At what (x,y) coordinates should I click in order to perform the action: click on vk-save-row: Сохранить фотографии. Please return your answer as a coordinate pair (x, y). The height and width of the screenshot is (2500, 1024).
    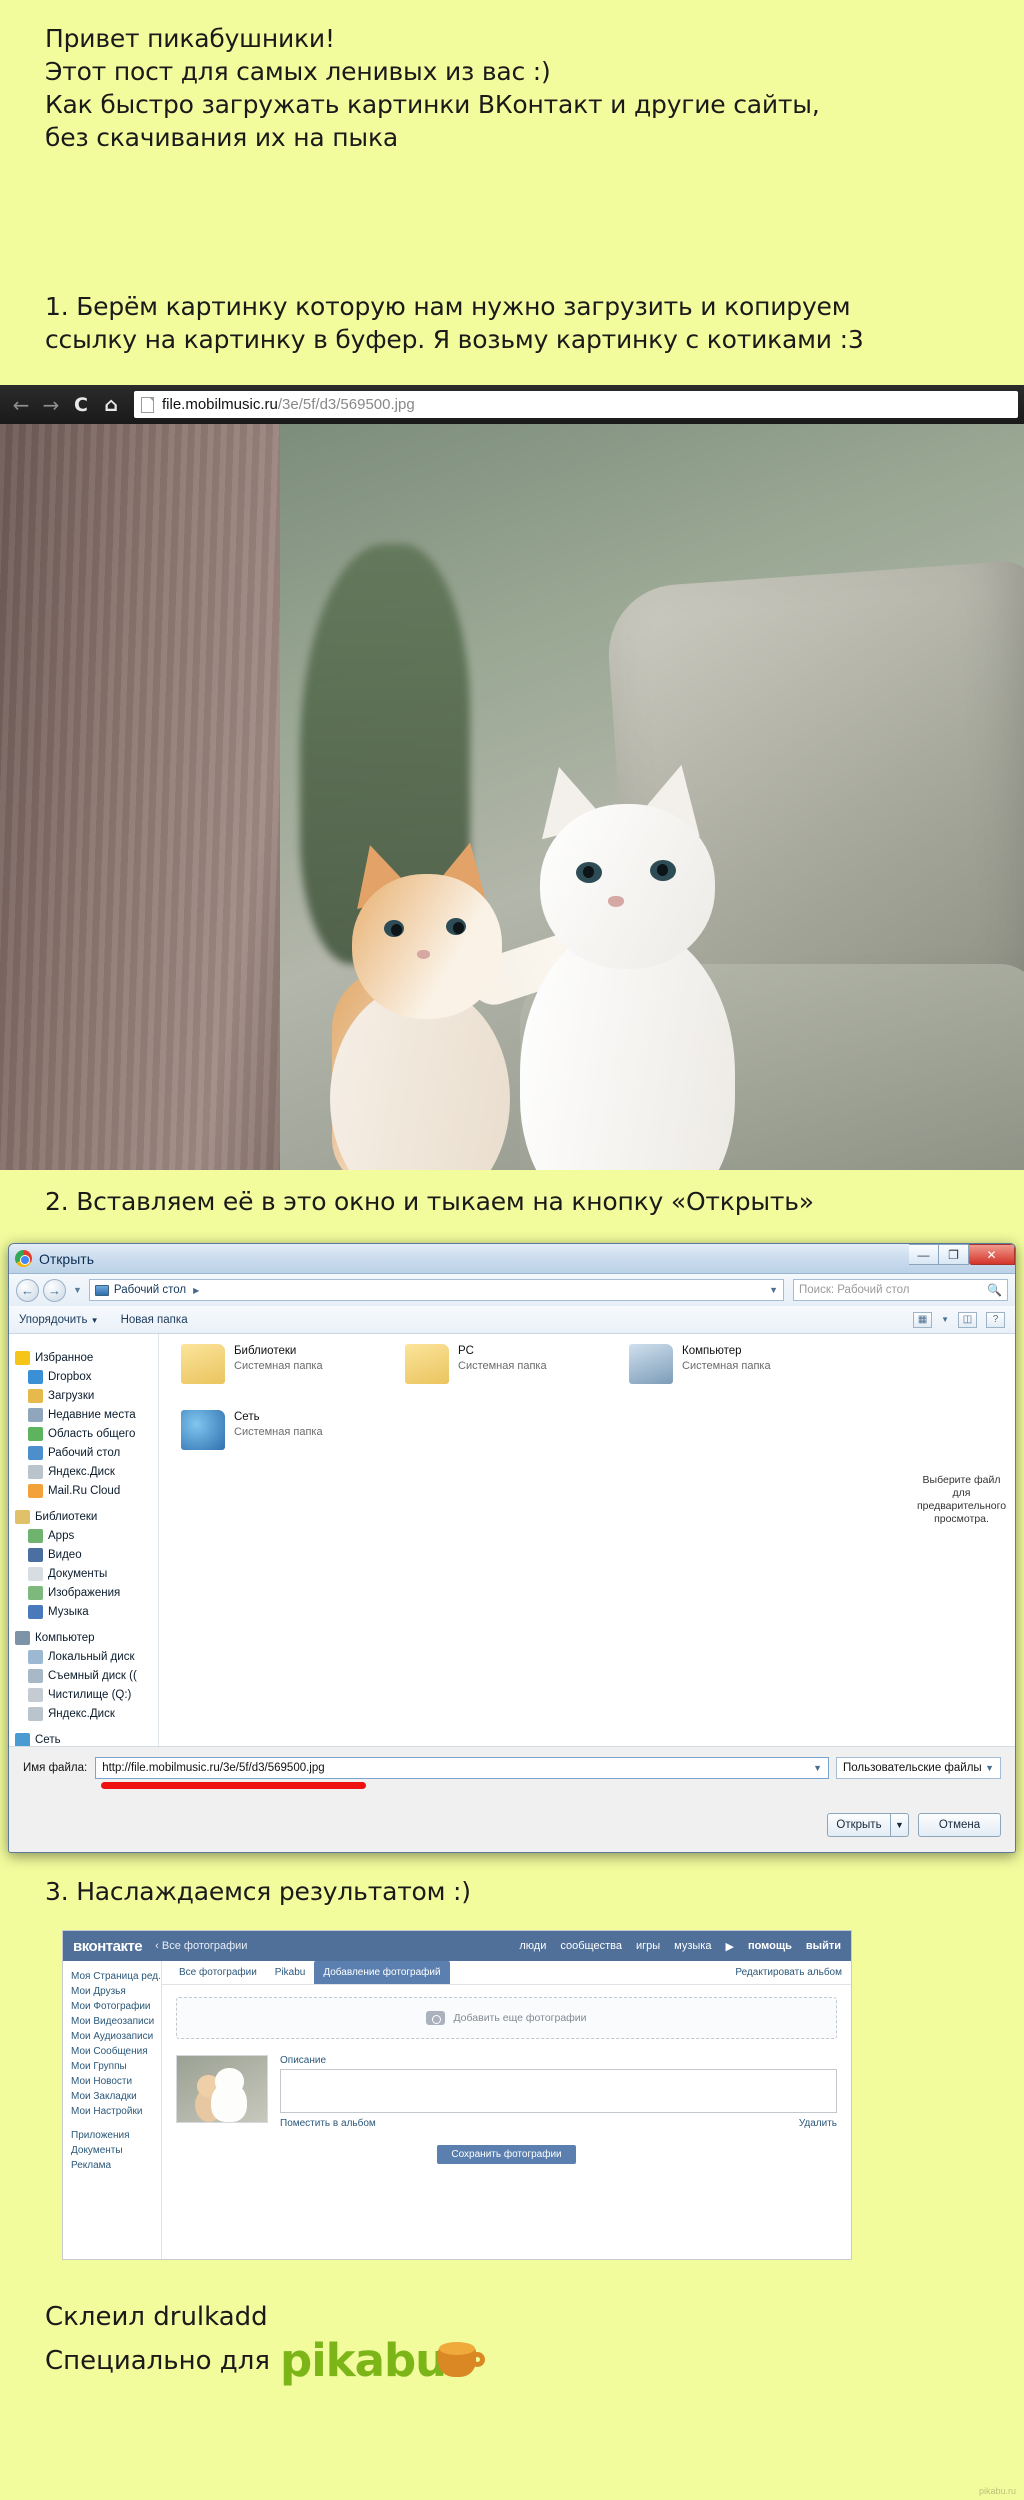
    Looking at the image, I should click on (506, 2154).